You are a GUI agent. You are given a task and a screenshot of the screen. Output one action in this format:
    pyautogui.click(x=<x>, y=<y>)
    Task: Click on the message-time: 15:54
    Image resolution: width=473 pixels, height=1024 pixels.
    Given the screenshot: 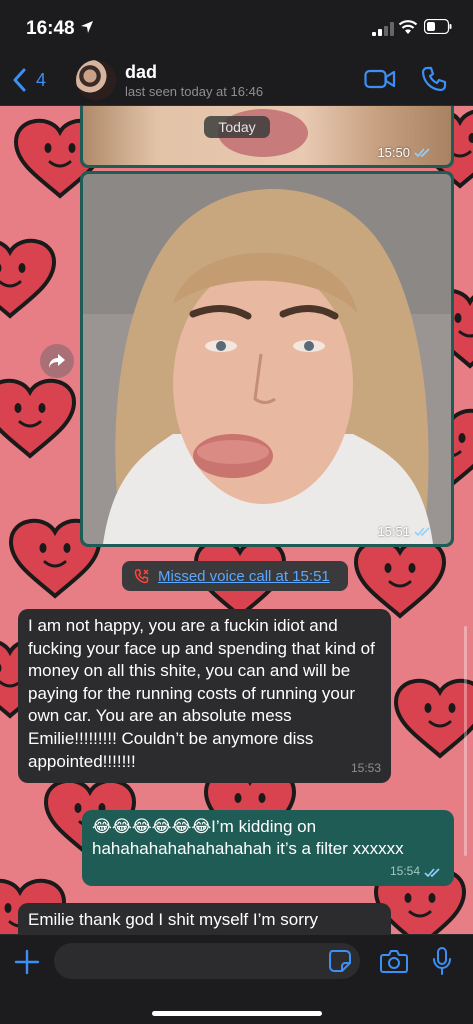 What is the action you would take?
    pyautogui.click(x=416, y=872)
    